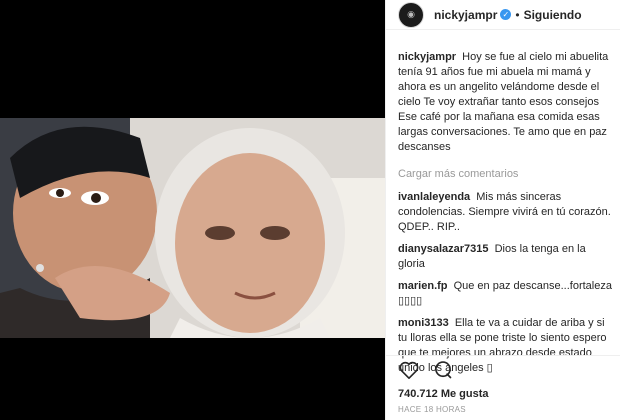  What do you see at coordinates (423, 286) in the screenshot?
I see `comment-username: marien.fp` at bounding box center [423, 286].